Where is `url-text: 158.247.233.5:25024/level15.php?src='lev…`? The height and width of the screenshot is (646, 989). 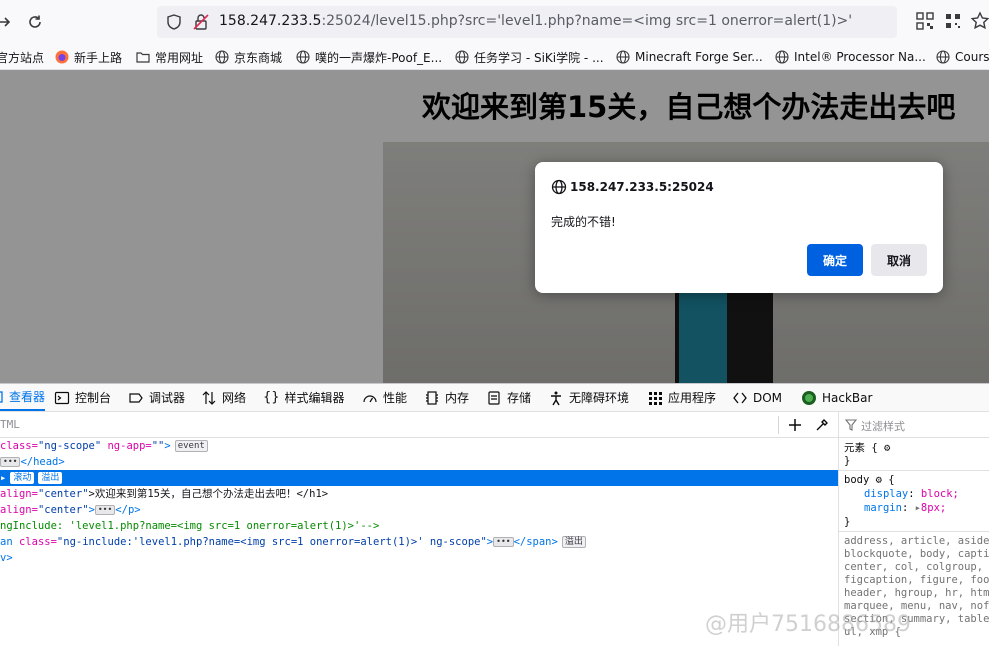 url-text: 158.247.233.5:25024/level15.php?src='lev… is located at coordinates (535, 21).